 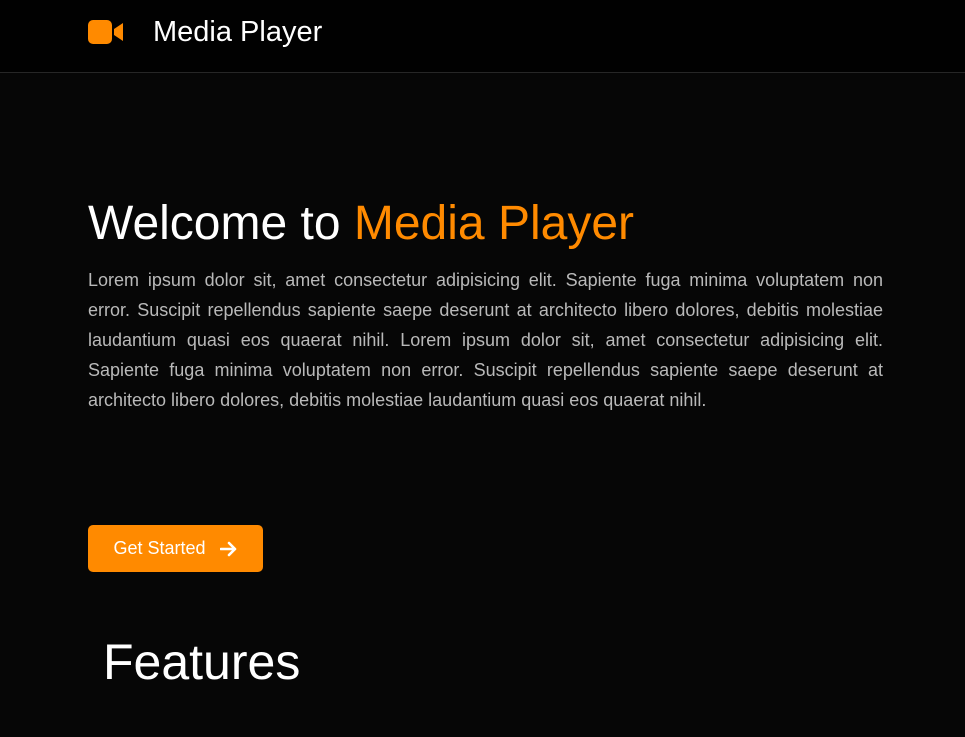 I want to click on get-started-button: Get Started, so click(x=175, y=548).